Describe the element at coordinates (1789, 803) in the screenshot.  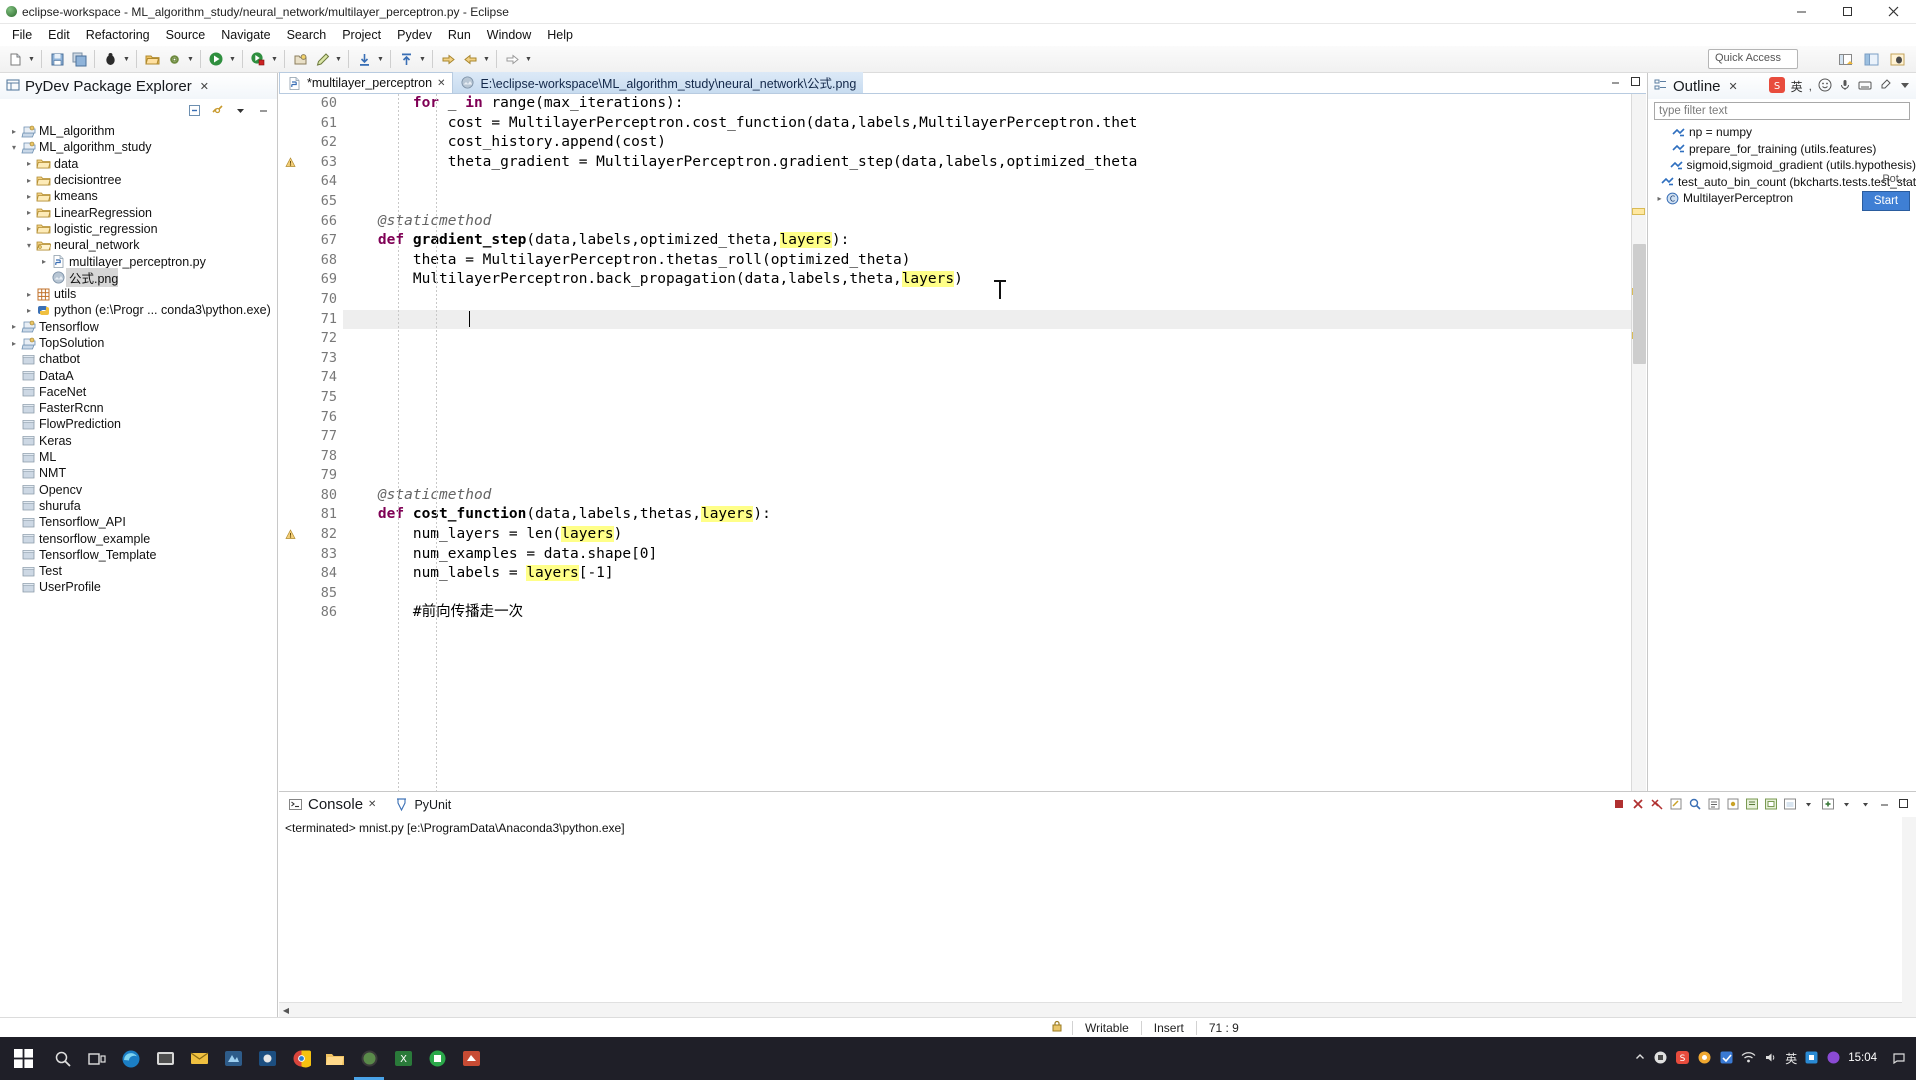
I see `open-console-icon` at that location.